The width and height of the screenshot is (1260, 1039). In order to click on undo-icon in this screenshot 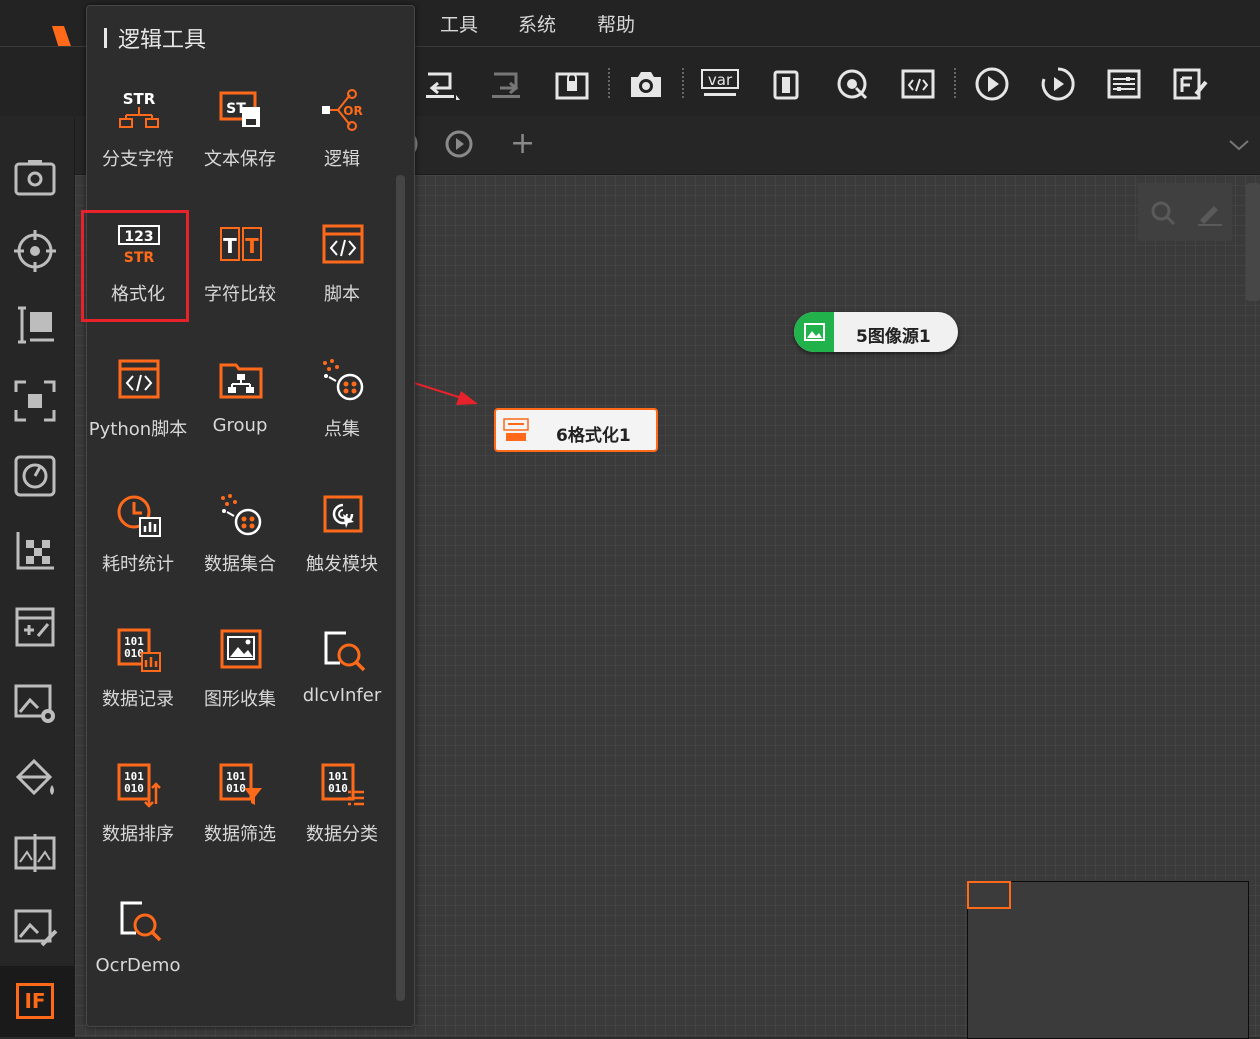, I will do `click(440, 84)`.